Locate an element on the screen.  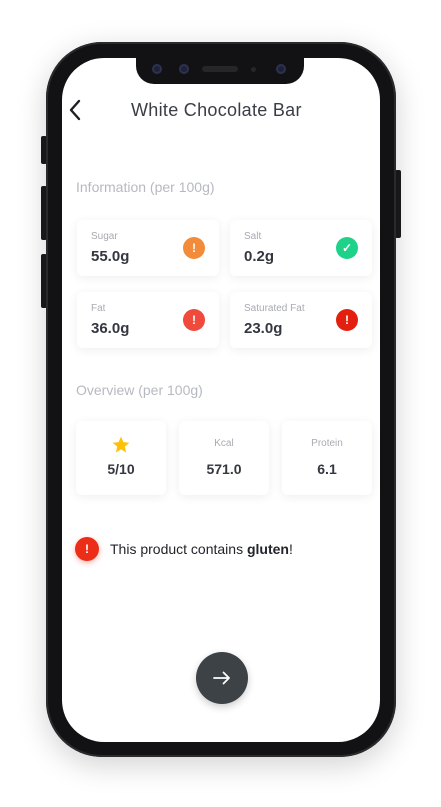
kcal-label: Kcal is located at coordinates (224, 443).